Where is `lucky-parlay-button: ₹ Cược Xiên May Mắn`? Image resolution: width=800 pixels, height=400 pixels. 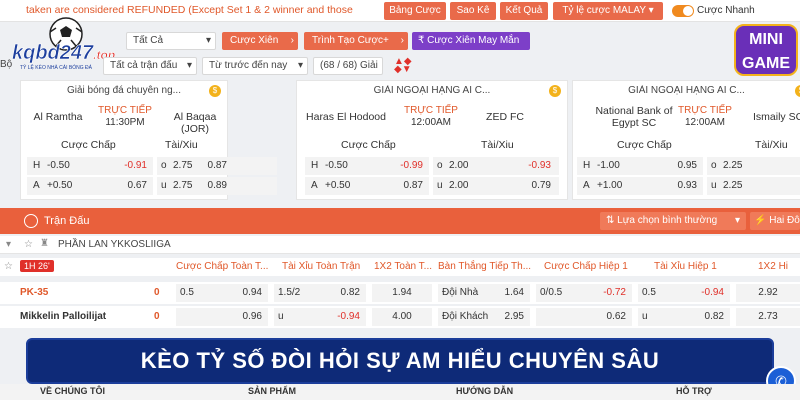
lucky-parlay-button: ₹ Cược Xiên May Mắn is located at coordinates (471, 41).